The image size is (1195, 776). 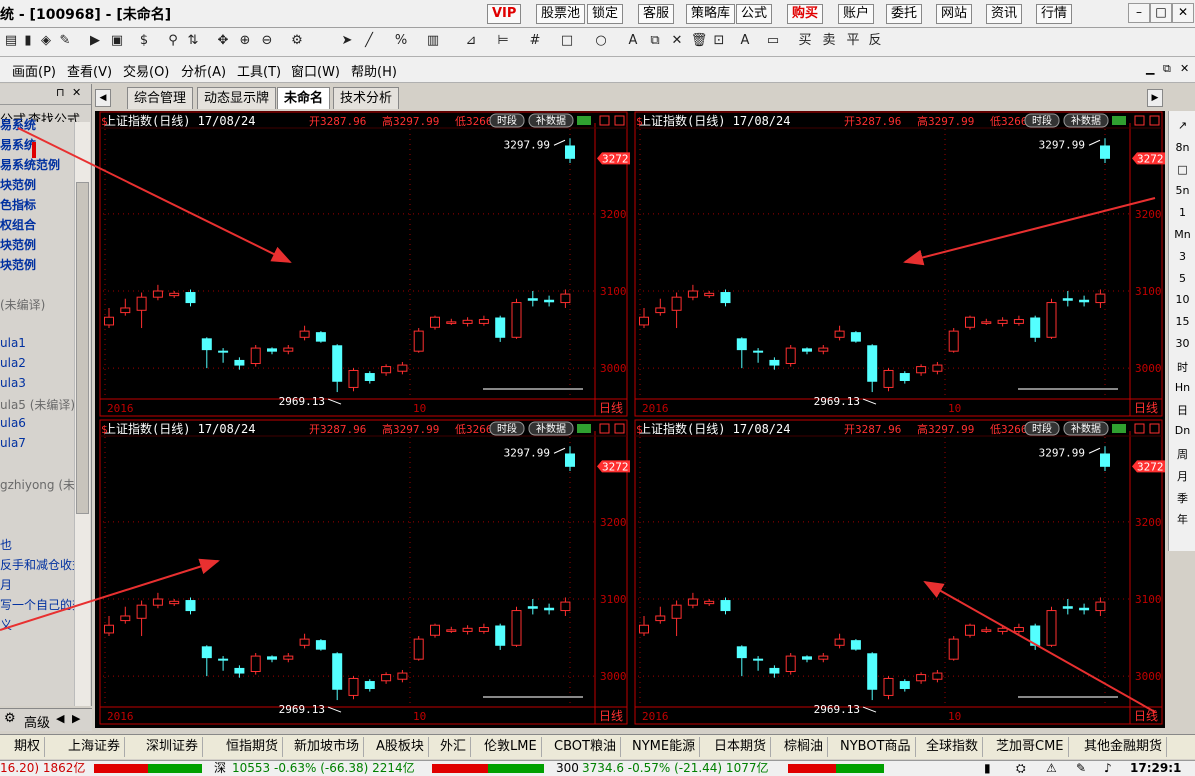 I want to click on market-tab: 深圳证券, so click(x=173, y=747).